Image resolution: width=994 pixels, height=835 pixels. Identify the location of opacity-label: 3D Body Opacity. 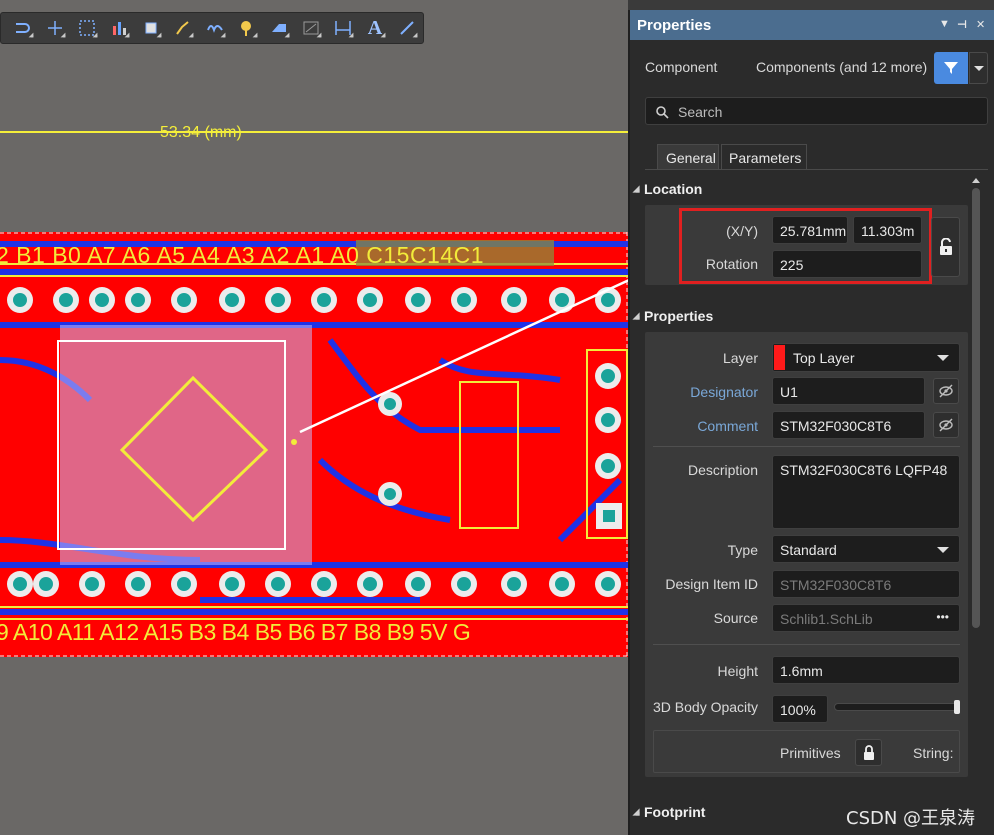
(706, 707).